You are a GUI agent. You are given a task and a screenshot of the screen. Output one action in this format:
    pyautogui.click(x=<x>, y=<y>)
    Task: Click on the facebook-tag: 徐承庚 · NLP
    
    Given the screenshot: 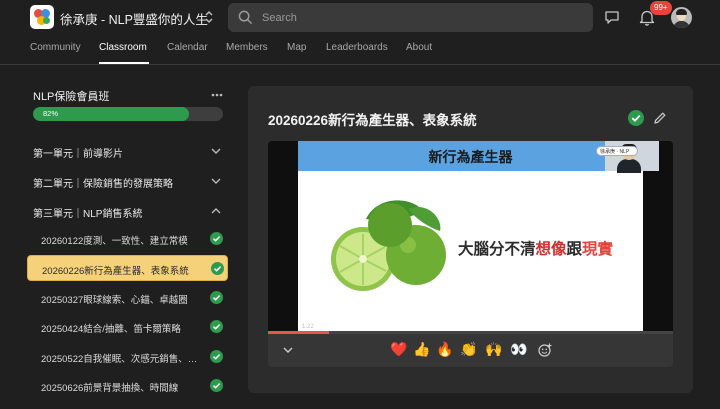 What is the action you would take?
    pyautogui.click(x=617, y=151)
    